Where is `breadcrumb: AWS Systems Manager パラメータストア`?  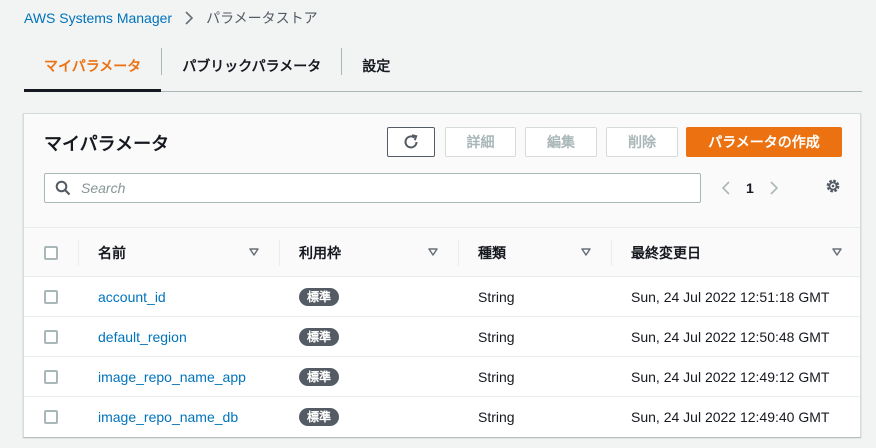 breadcrumb: AWS Systems Manager パラメータストア is located at coordinates (171, 18).